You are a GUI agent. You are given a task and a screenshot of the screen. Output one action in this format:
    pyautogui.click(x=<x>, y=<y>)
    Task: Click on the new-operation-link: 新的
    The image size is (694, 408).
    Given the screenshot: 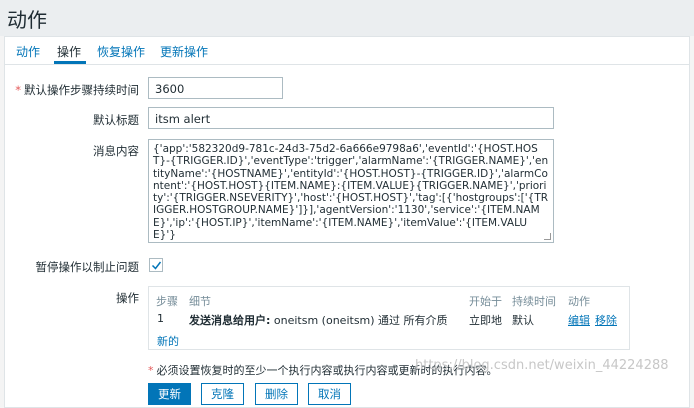 What is the action you would take?
    pyautogui.click(x=168, y=341)
    